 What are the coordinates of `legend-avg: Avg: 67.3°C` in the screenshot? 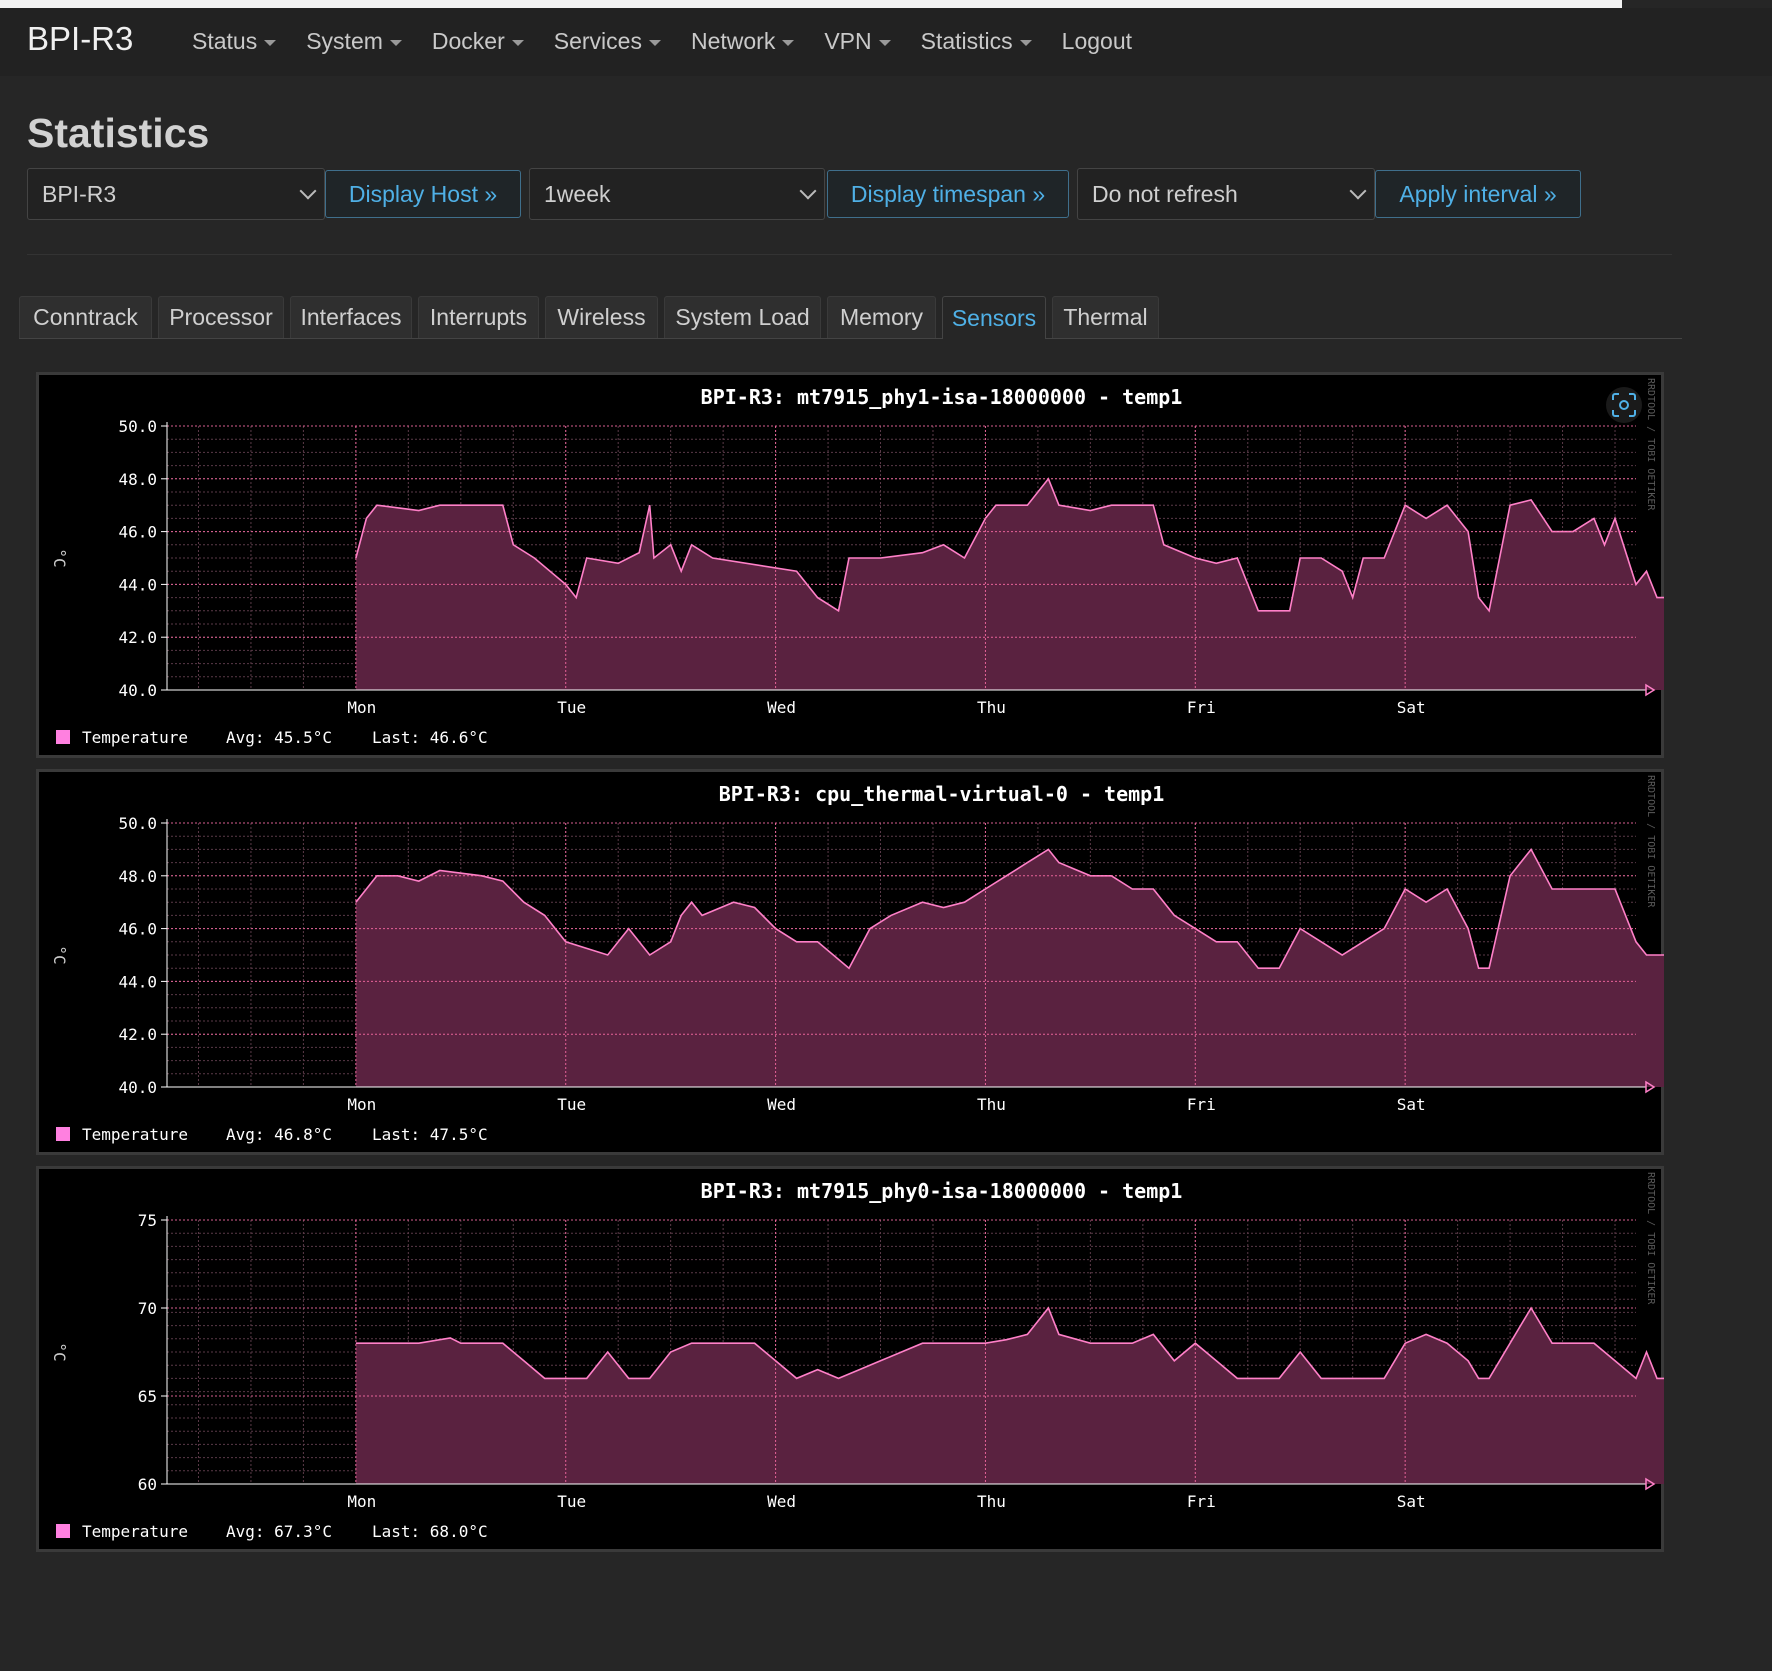 It's located at (279, 1531).